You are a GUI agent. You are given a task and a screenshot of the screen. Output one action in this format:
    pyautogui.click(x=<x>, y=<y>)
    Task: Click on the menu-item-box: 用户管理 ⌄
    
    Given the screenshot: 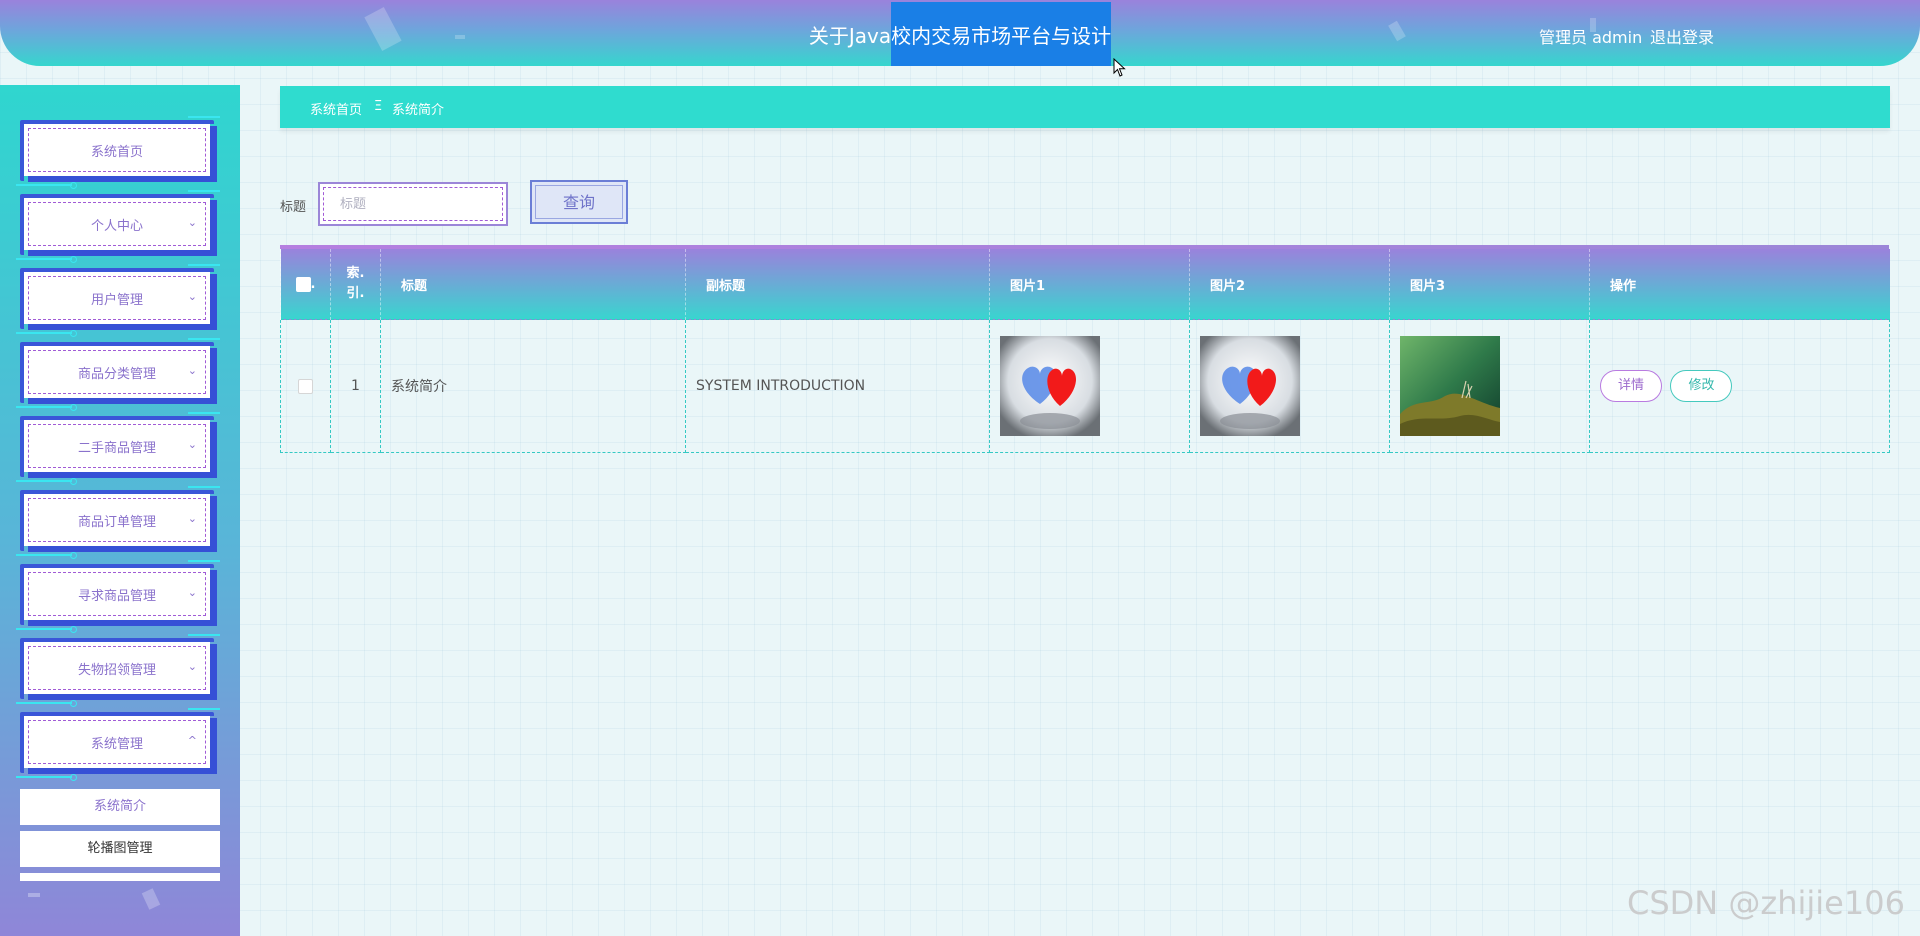 What is the action you would take?
    pyautogui.click(x=117, y=298)
    